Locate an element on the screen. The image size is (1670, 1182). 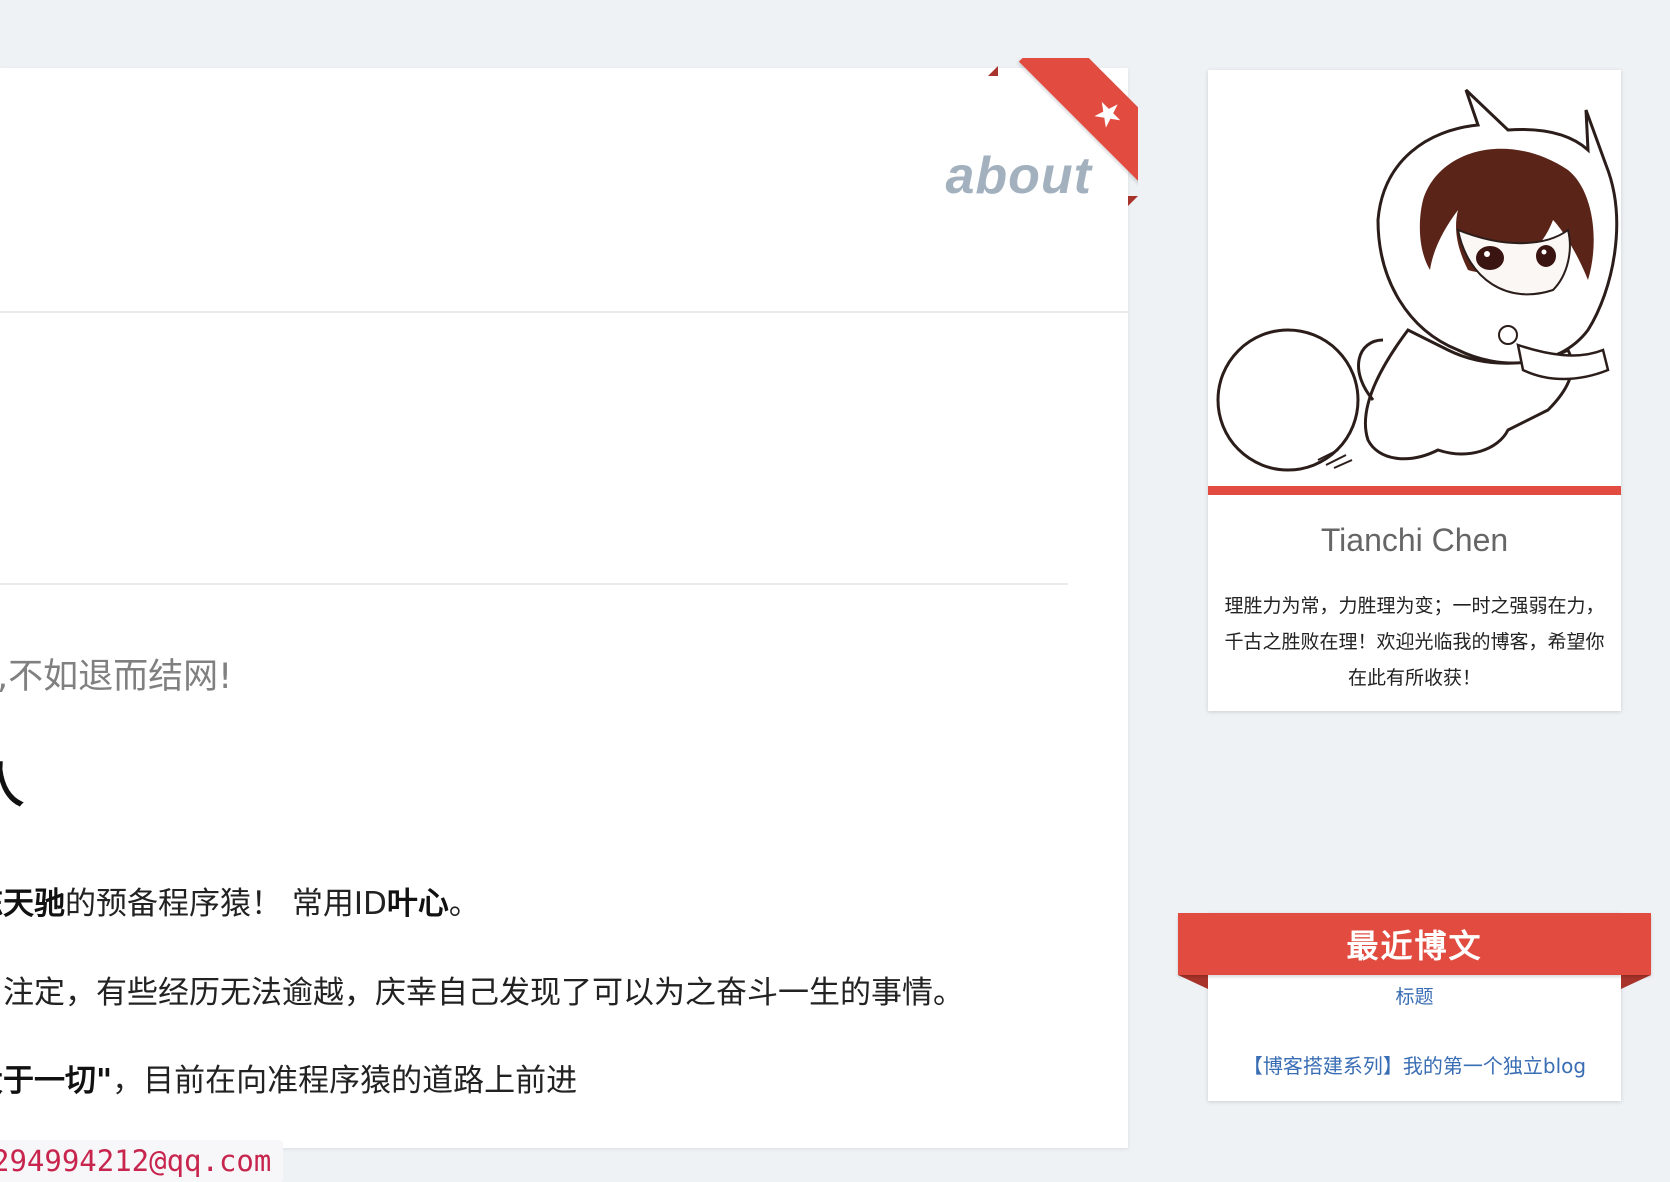
author-name: 陈天驰 is located at coordinates (32, 904).